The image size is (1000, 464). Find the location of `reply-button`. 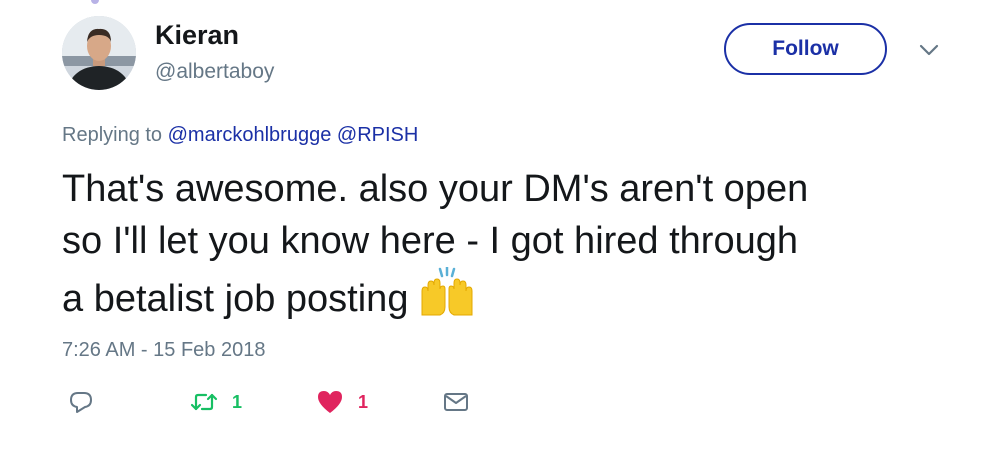

reply-button is located at coordinates (81, 402).